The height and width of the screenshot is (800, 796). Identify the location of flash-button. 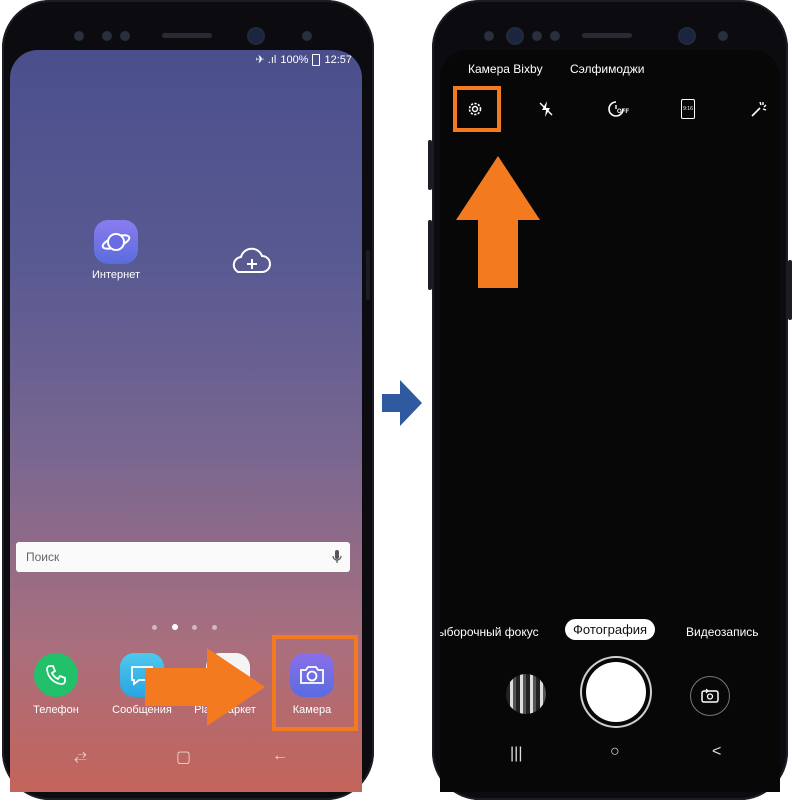
(546, 109).